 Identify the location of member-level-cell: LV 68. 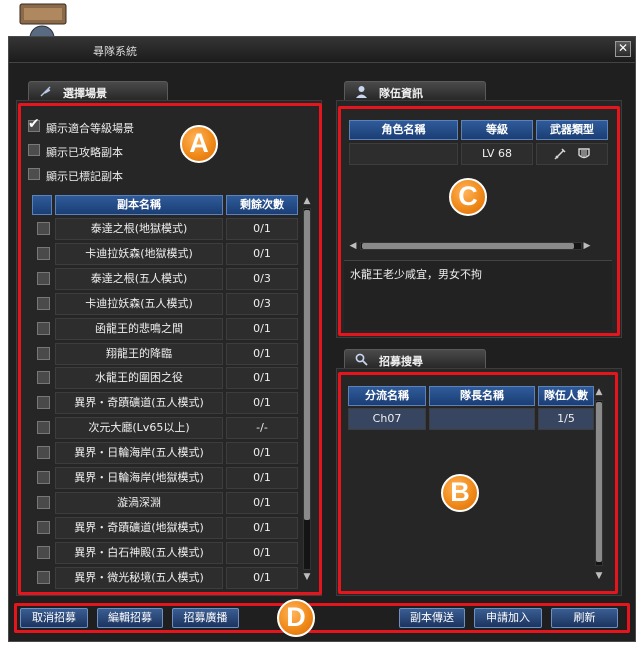
(497, 154).